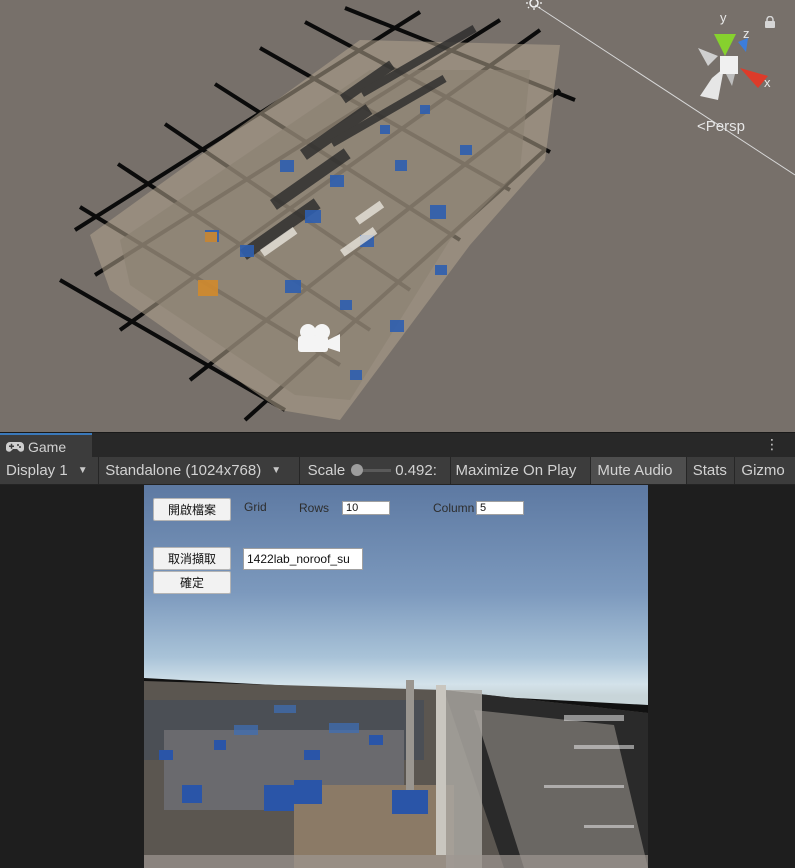 The width and height of the screenshot is (795, 868). I want to click on projection-label: <Persp, so click(721, 126).